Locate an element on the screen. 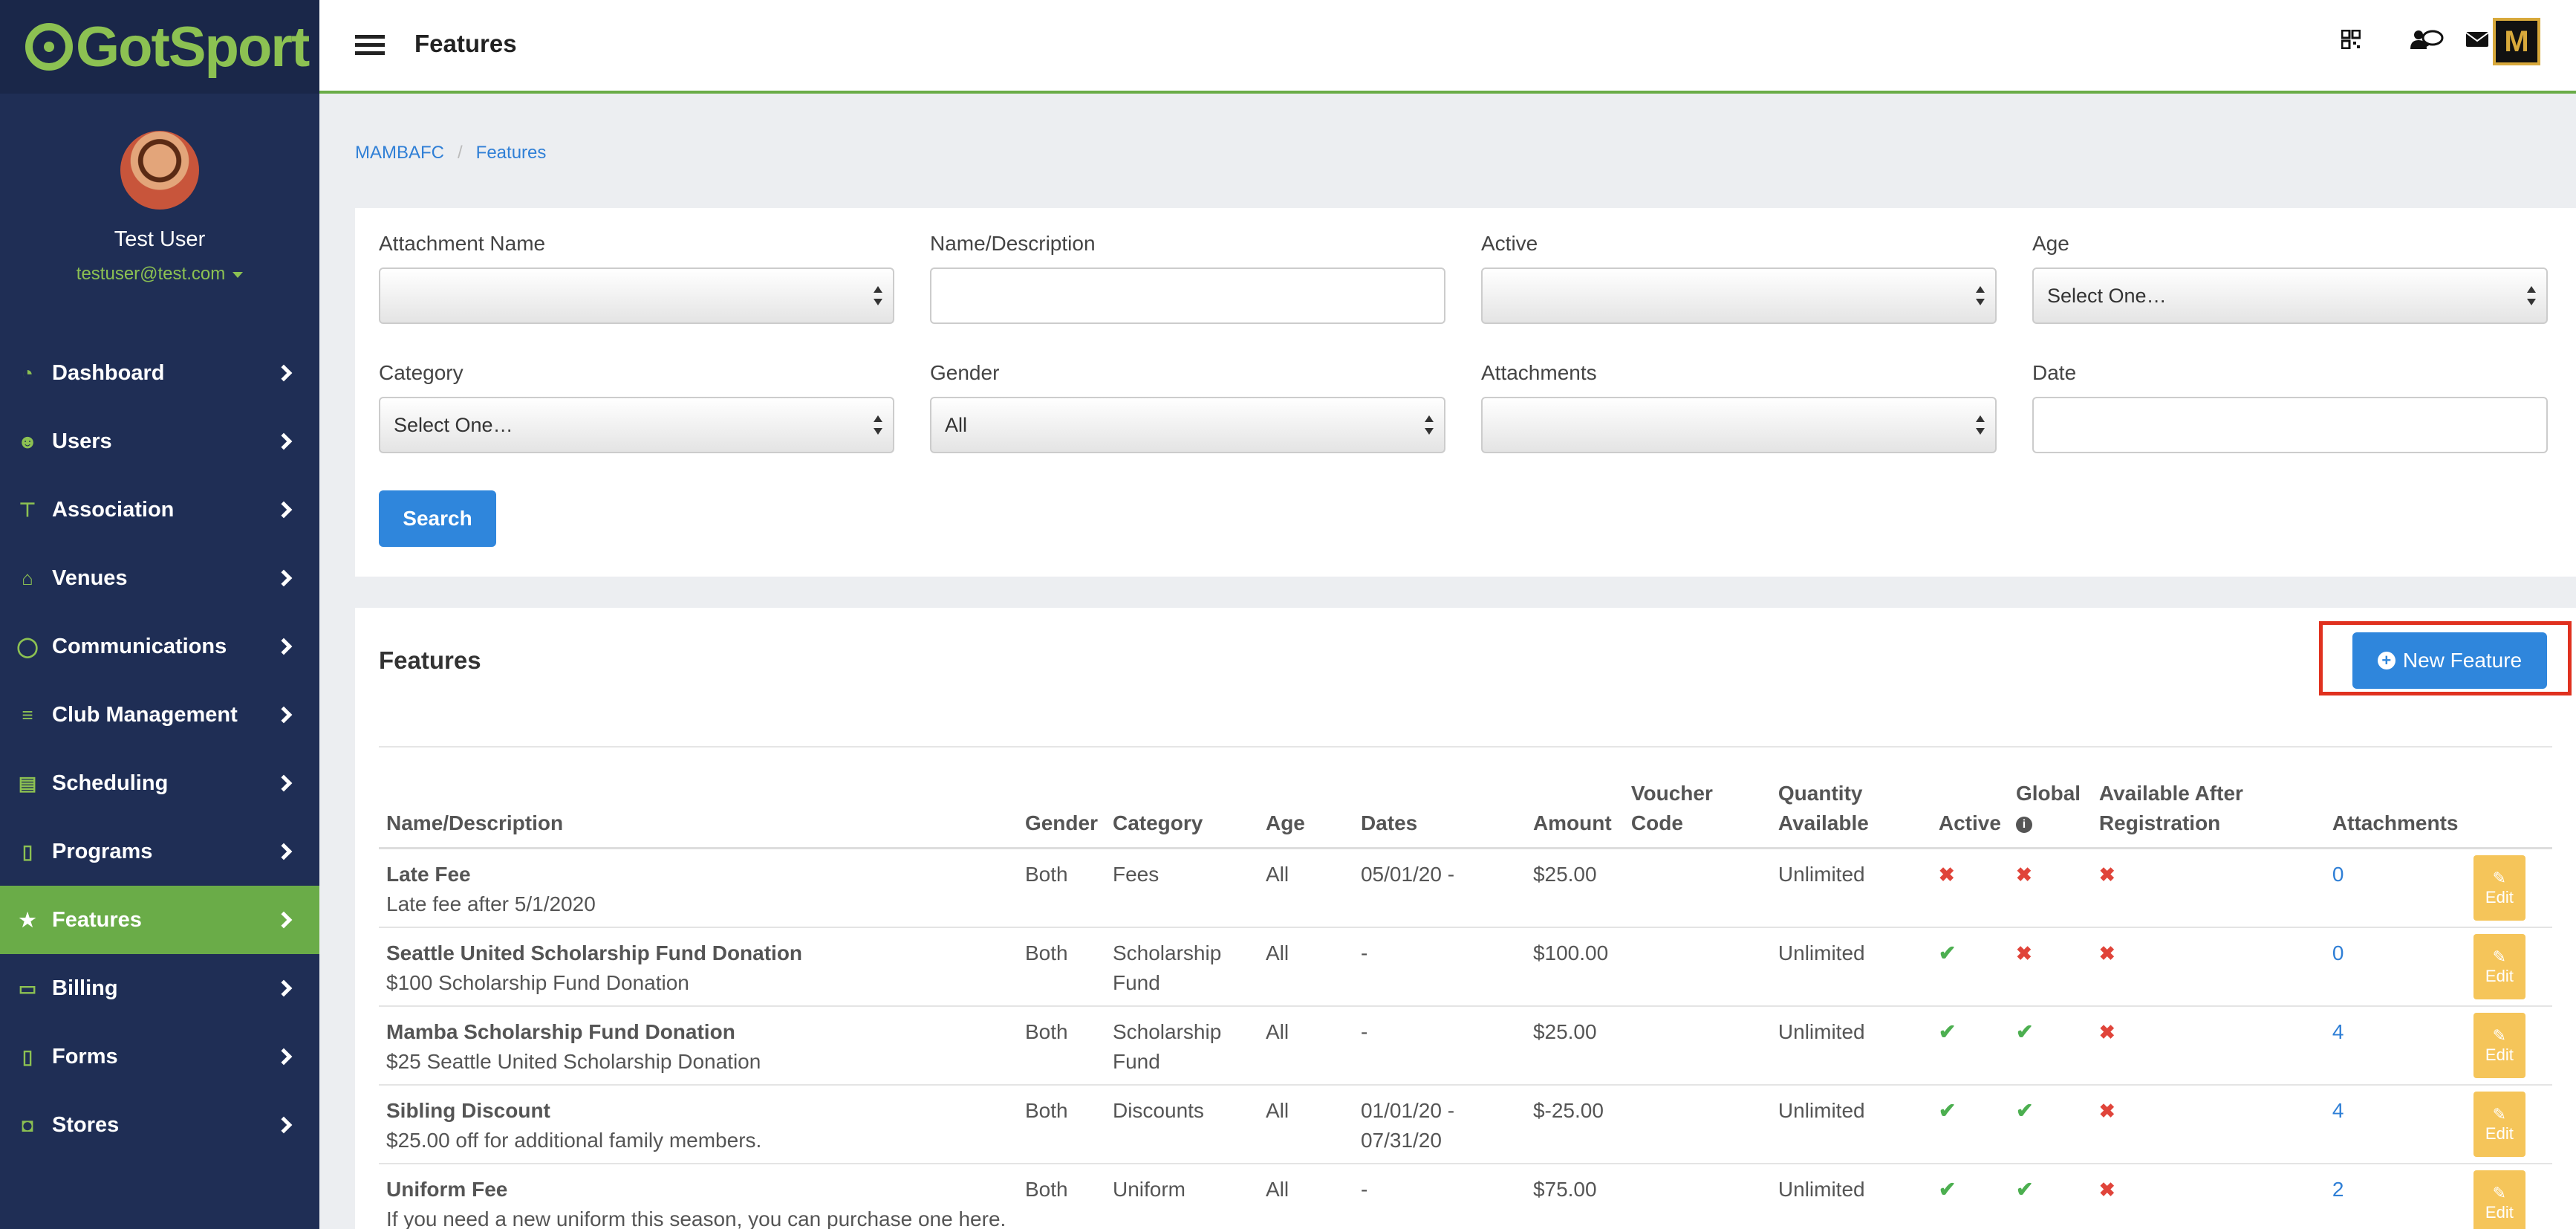 The width and height of the screenshot is (2576, 1229). sidebar-item-billing: ▭ Billing is located at coordinates (160, 988).